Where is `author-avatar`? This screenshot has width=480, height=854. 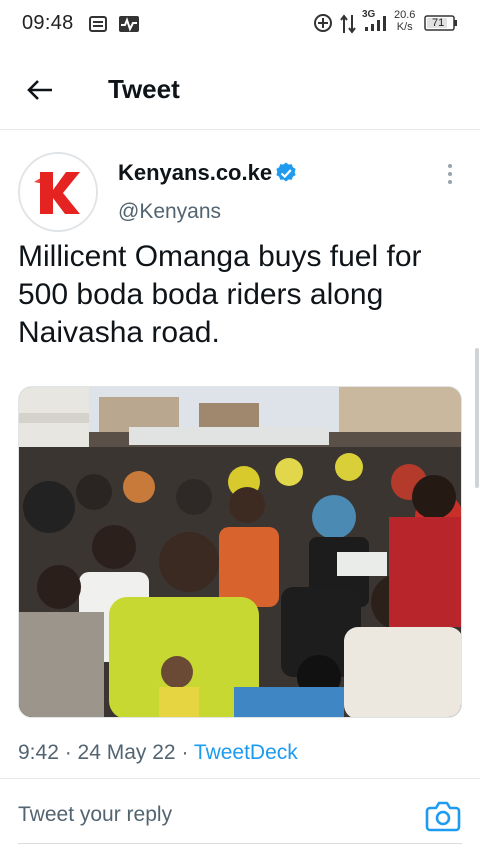
author-avatar is located at coordinates (58, 192).